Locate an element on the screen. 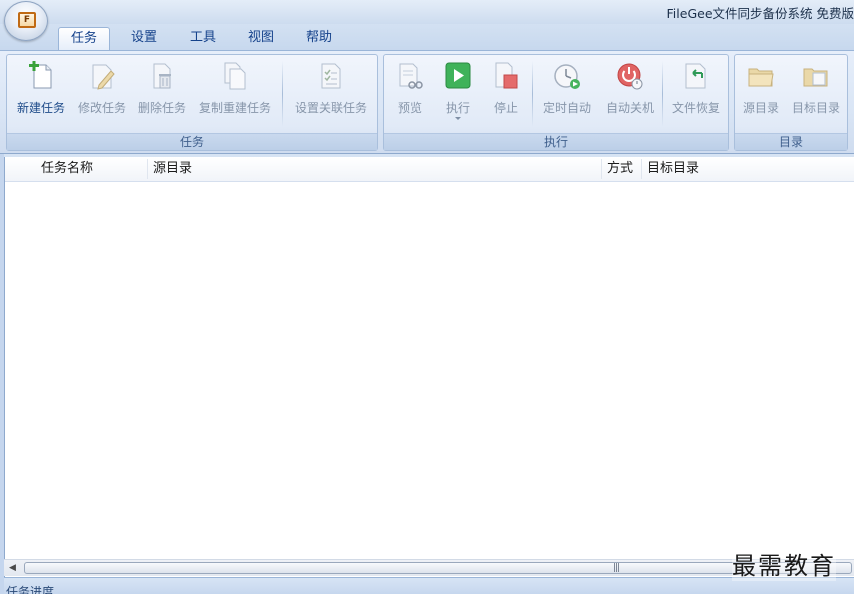  ribbon-group-folder: 源目录 目标目录 目录 is located at coordinates (791, 102).